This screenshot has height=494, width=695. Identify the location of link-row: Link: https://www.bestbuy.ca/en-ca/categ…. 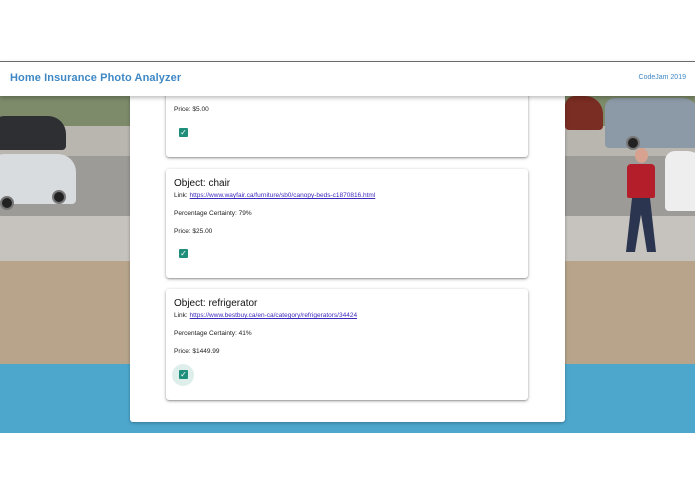
(265, 315).